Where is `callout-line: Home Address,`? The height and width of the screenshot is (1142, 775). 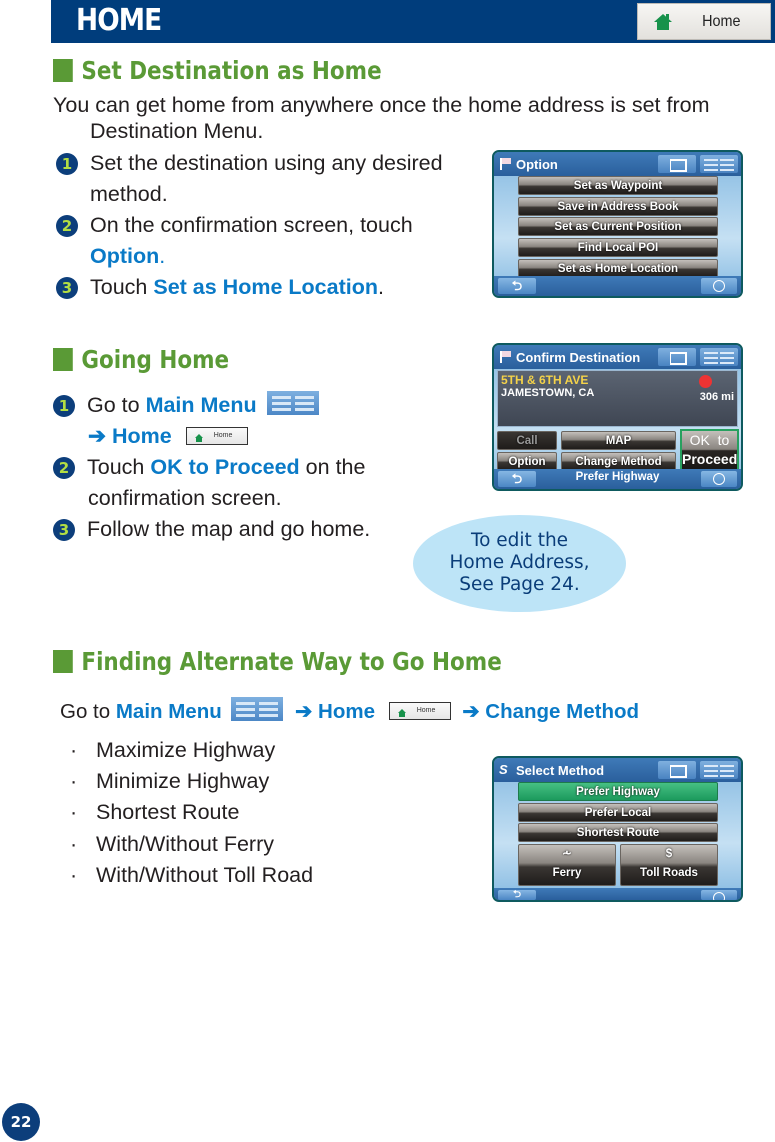 callout-line: Home Address, is located at coordinates (519, 562).